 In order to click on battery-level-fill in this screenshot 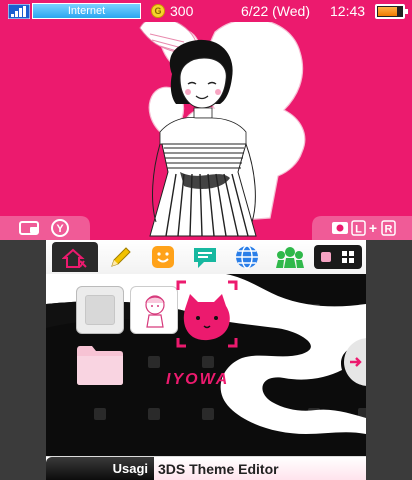, I will do `click(388, 11)`.